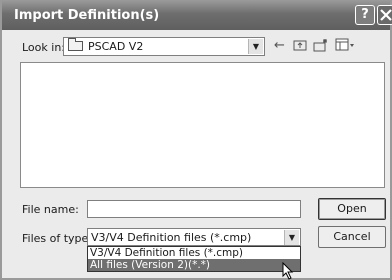 The height and width of the screenshot is (280, 392). What do you see at coordinates (300, 46) in the screenshot?
I see `up-folder-icon` at bounding box center [300, 46].